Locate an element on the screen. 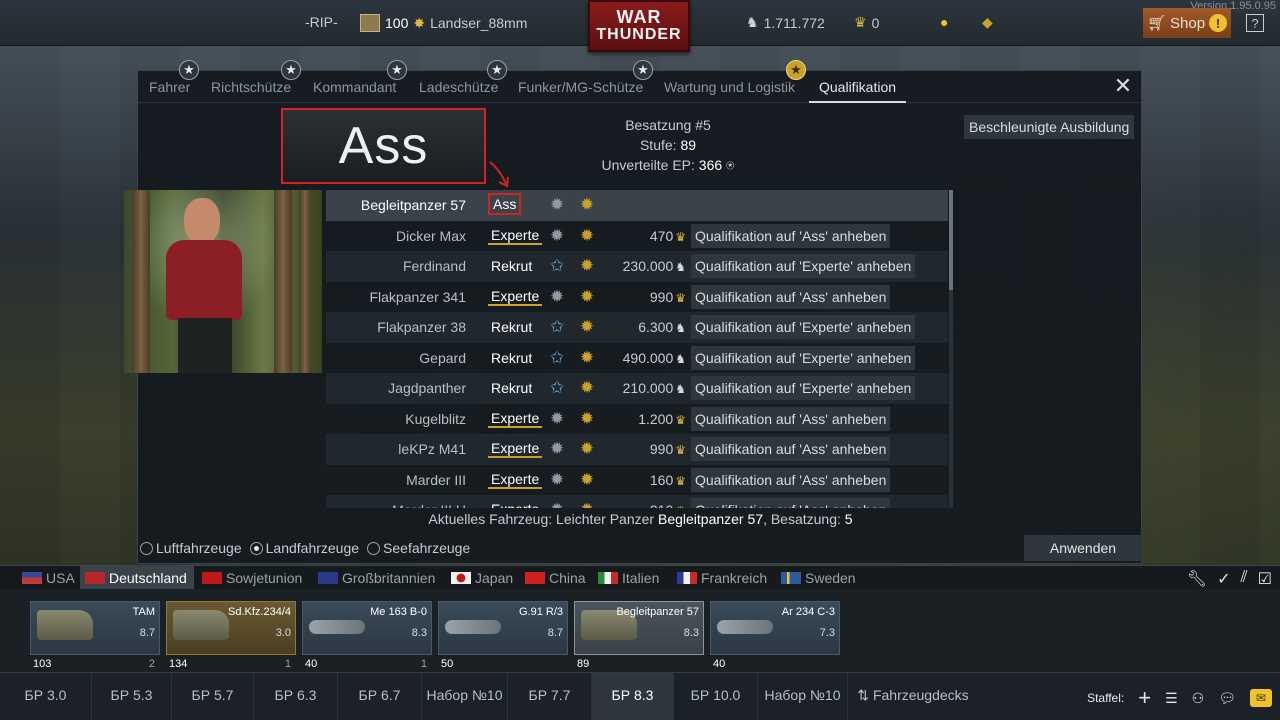  check-icon: ✓ is located at coordinates (1223, 579).